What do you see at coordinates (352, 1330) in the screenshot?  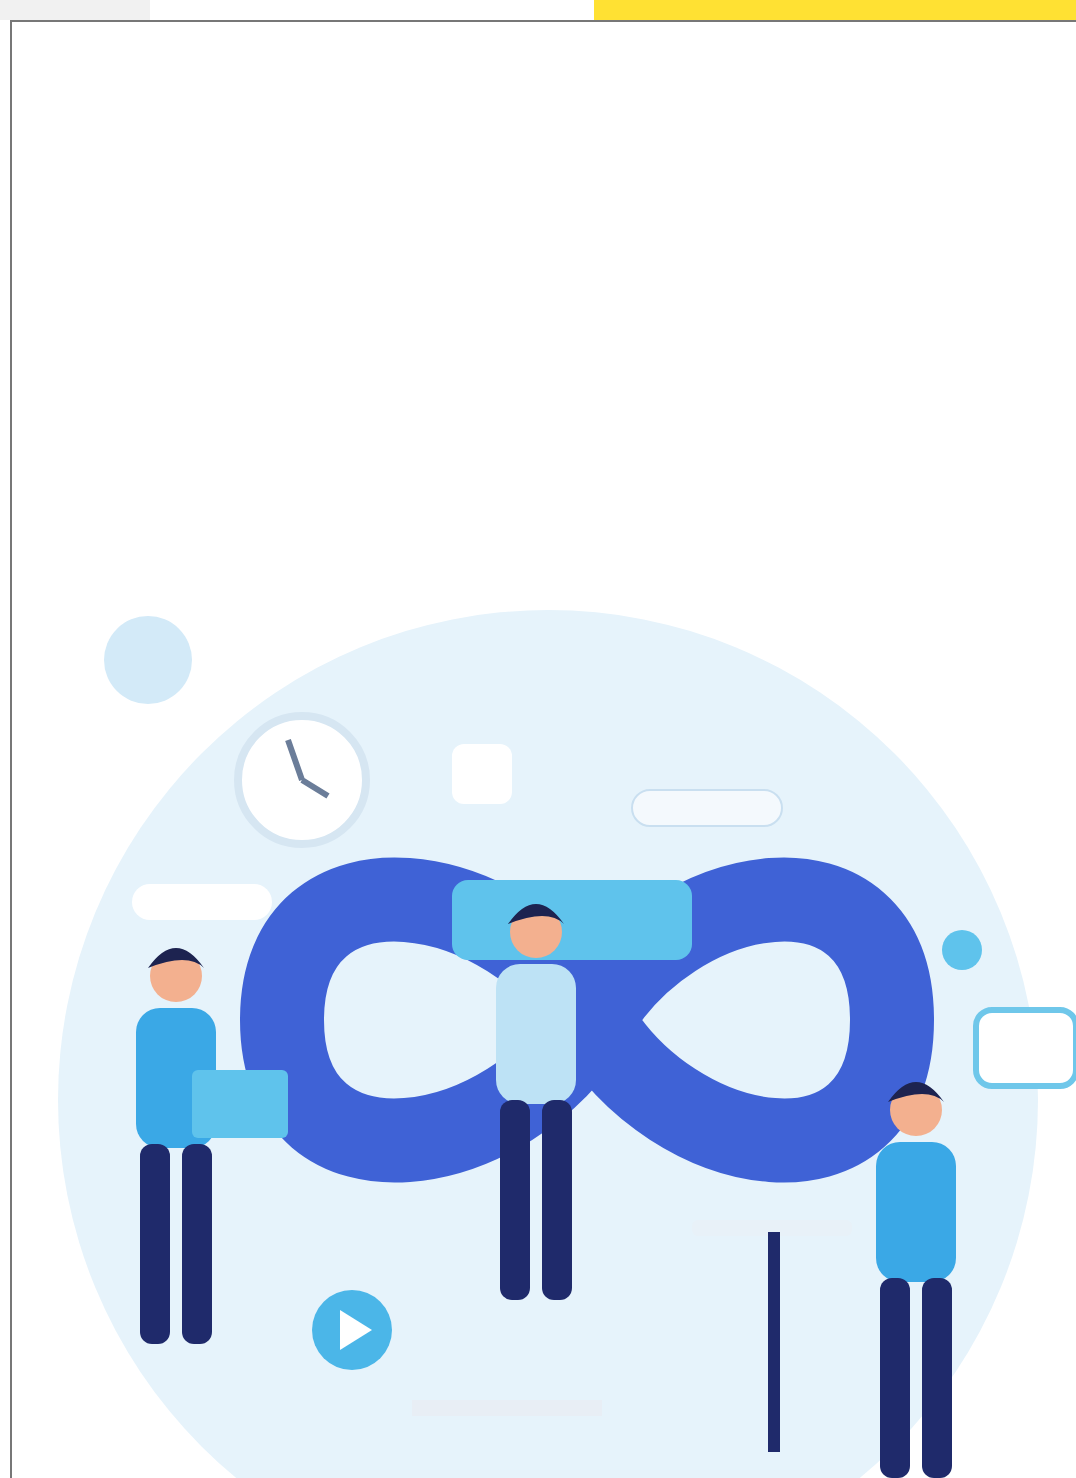 I see `play-icon` at bounding box center [352, 1330].